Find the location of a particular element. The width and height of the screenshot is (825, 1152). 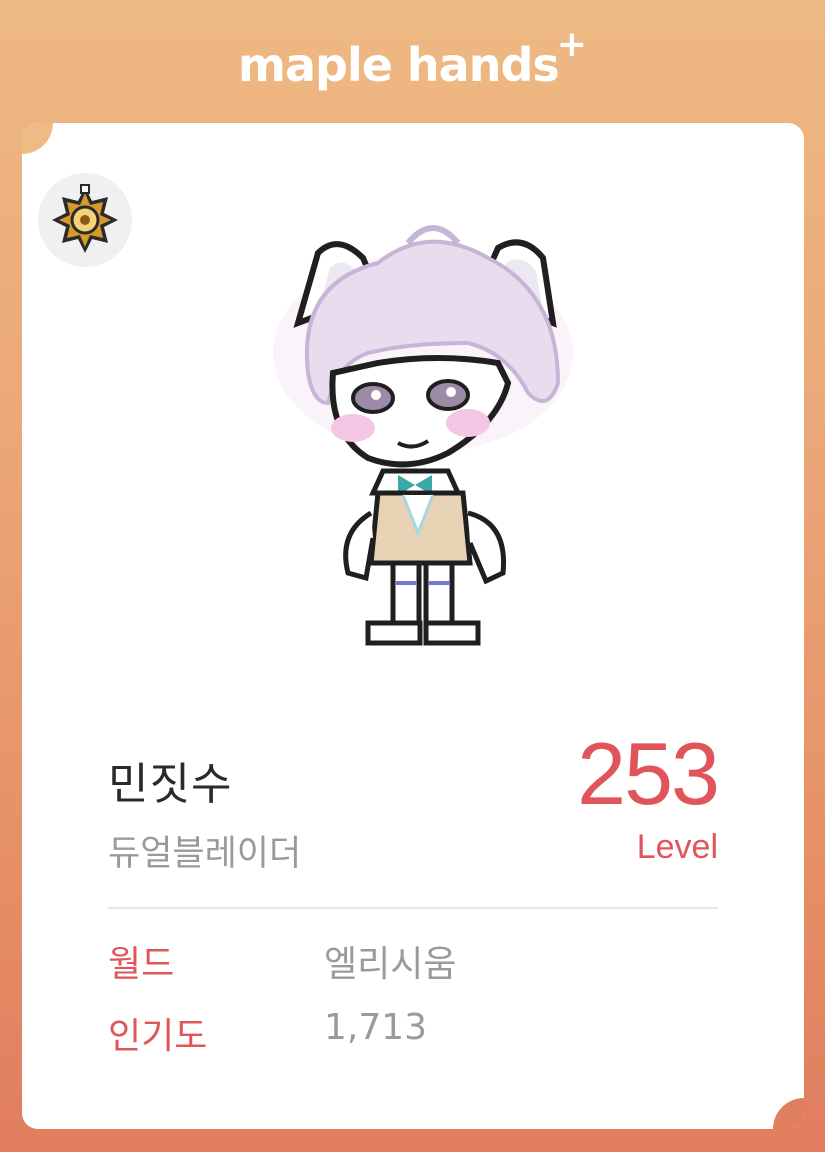

info-value-world: 엘리시움 is located at coordinates (390, 964).